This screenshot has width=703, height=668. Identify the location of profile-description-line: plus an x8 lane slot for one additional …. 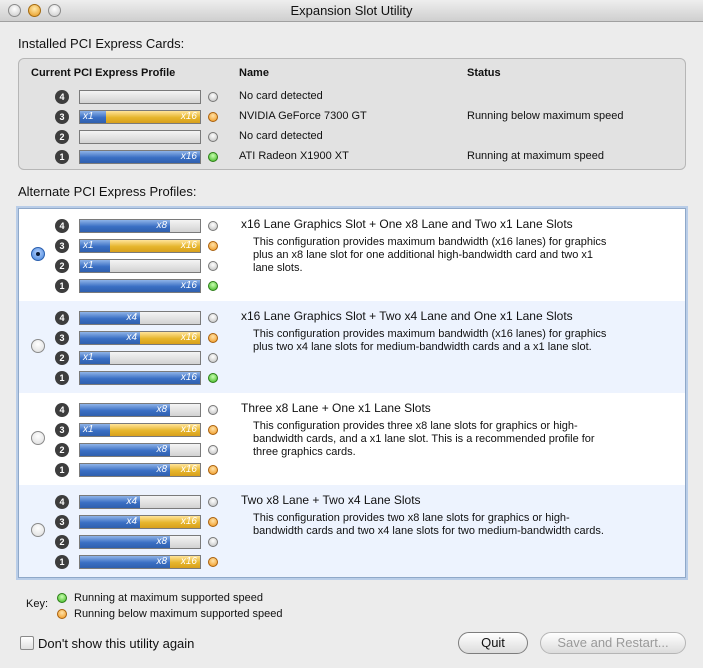
(423, 255).